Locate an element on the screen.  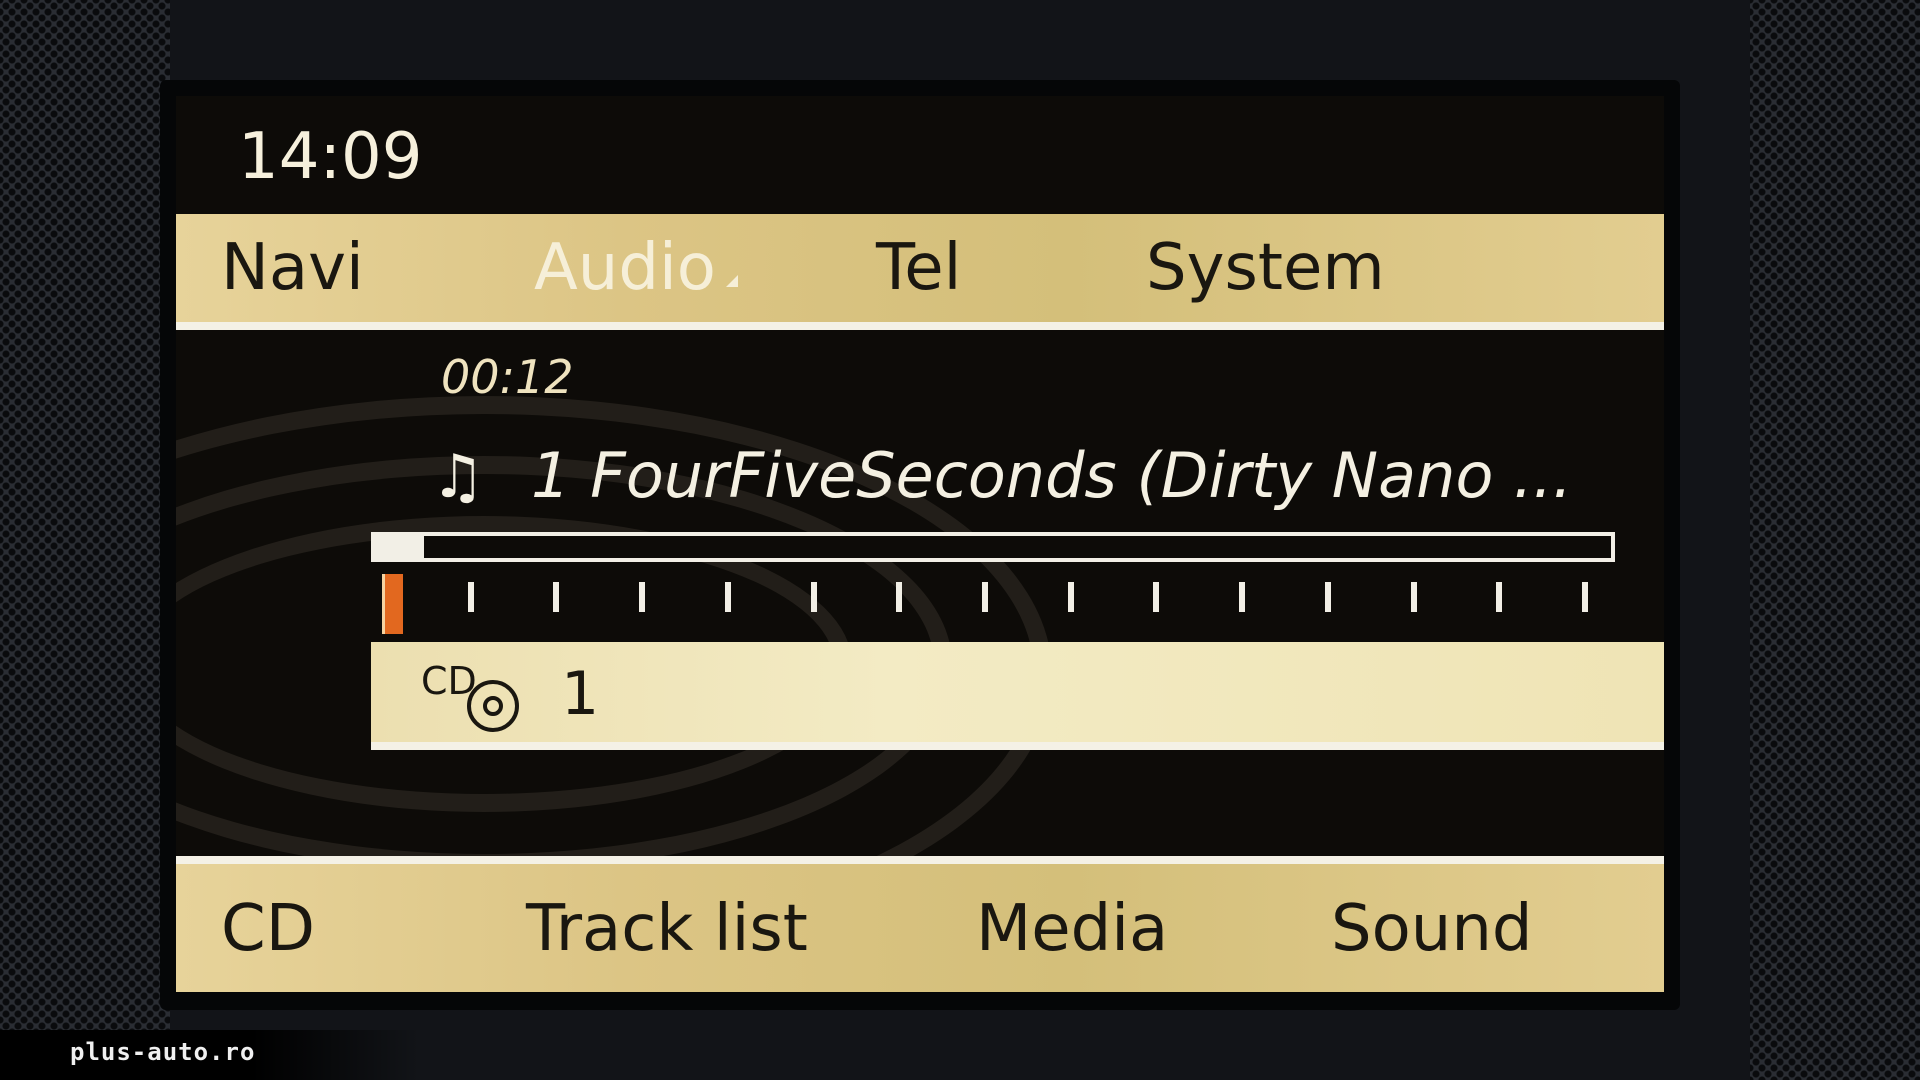
watermark: plus-auto.ro is located at coordinates (210, 1055).